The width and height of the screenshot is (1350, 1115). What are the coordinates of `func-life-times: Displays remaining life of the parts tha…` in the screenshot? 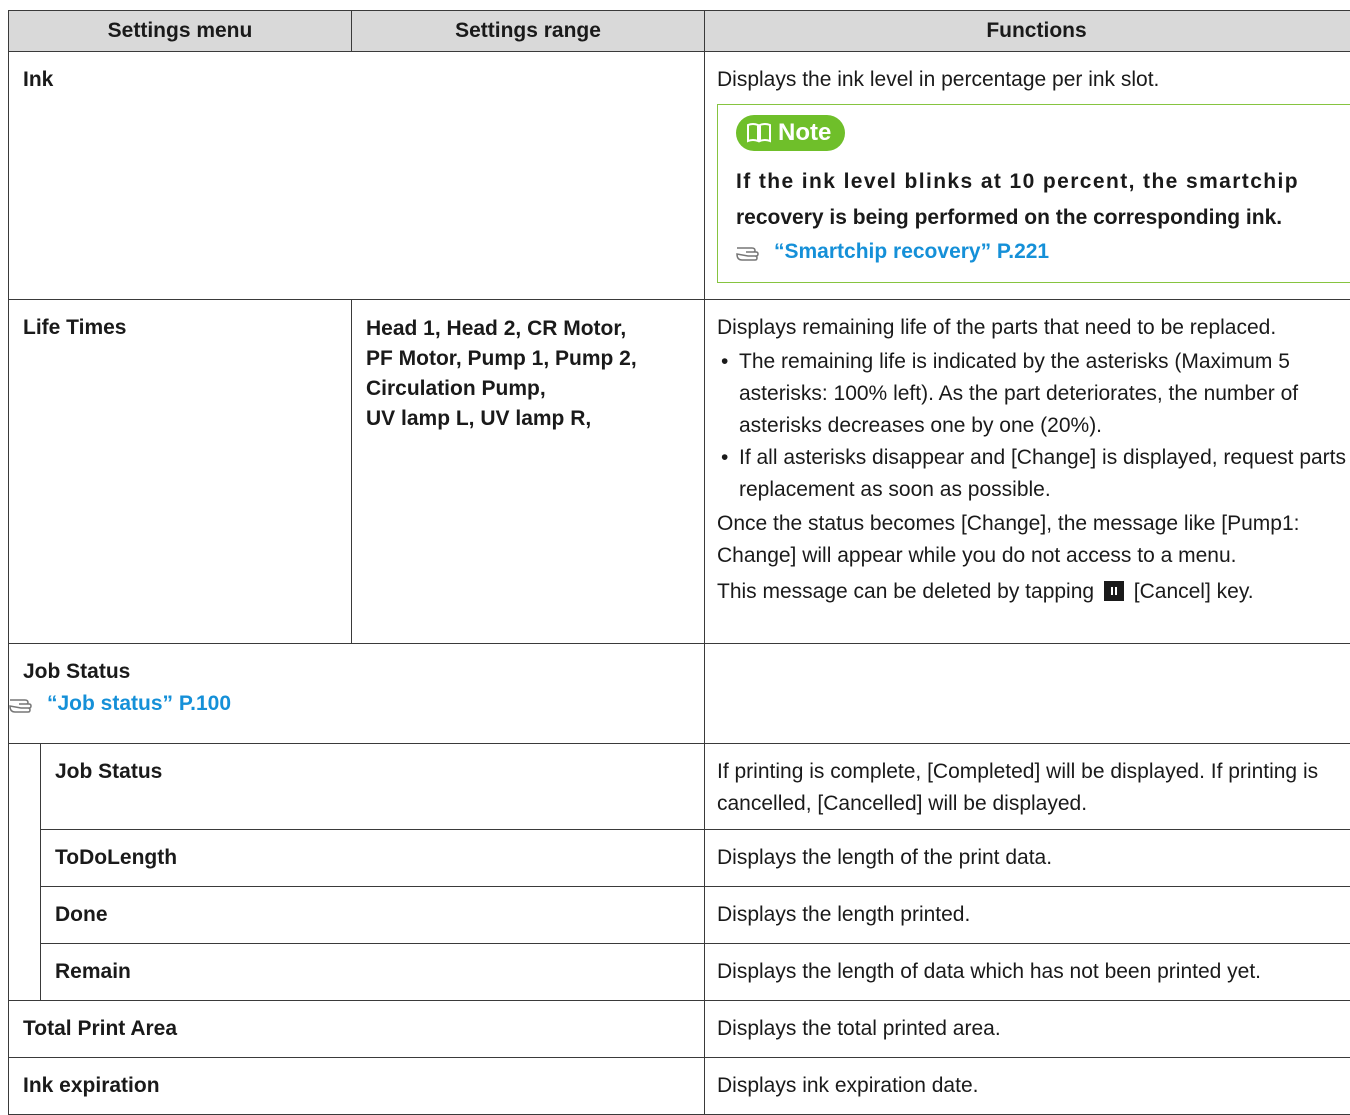 It's located at (1027, 472).